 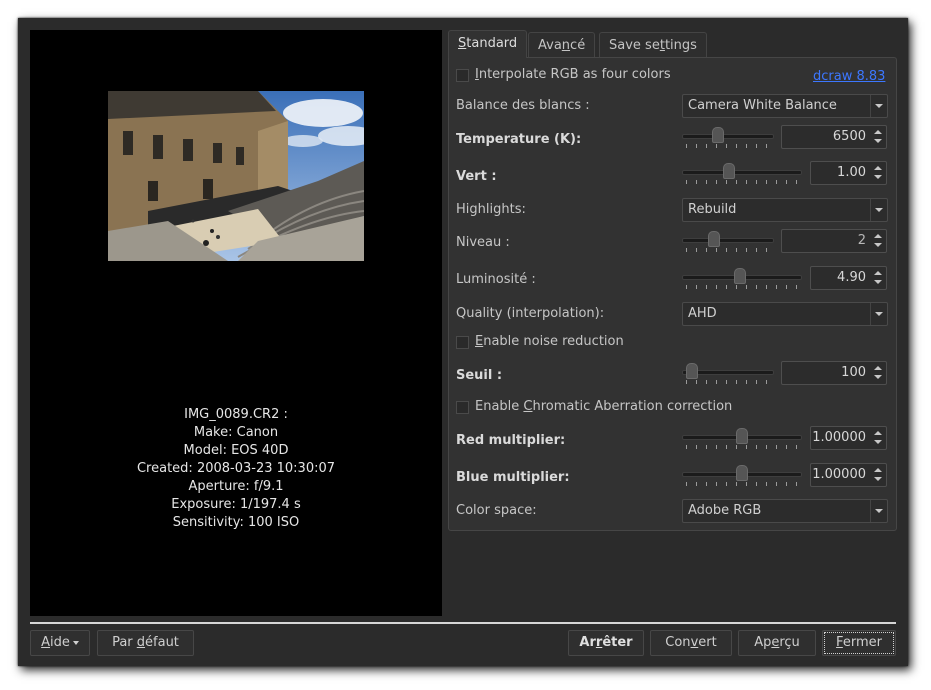 I want to click on camera-make: Make: Canon, so click(x=236, y=432).